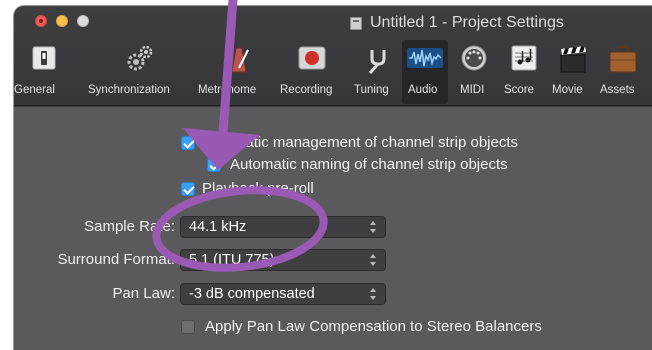  Describe the element at coordinates (371, 90) in the screenshot. I see `toolbar-label-tuning: Tuning` at that location.